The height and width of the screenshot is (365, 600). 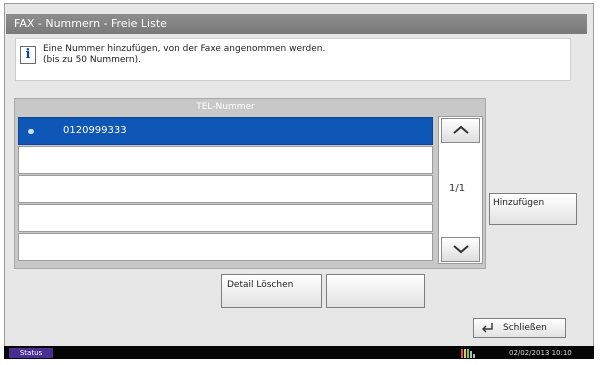 I want to click on status-button: Status, so click(x=31, y=353).